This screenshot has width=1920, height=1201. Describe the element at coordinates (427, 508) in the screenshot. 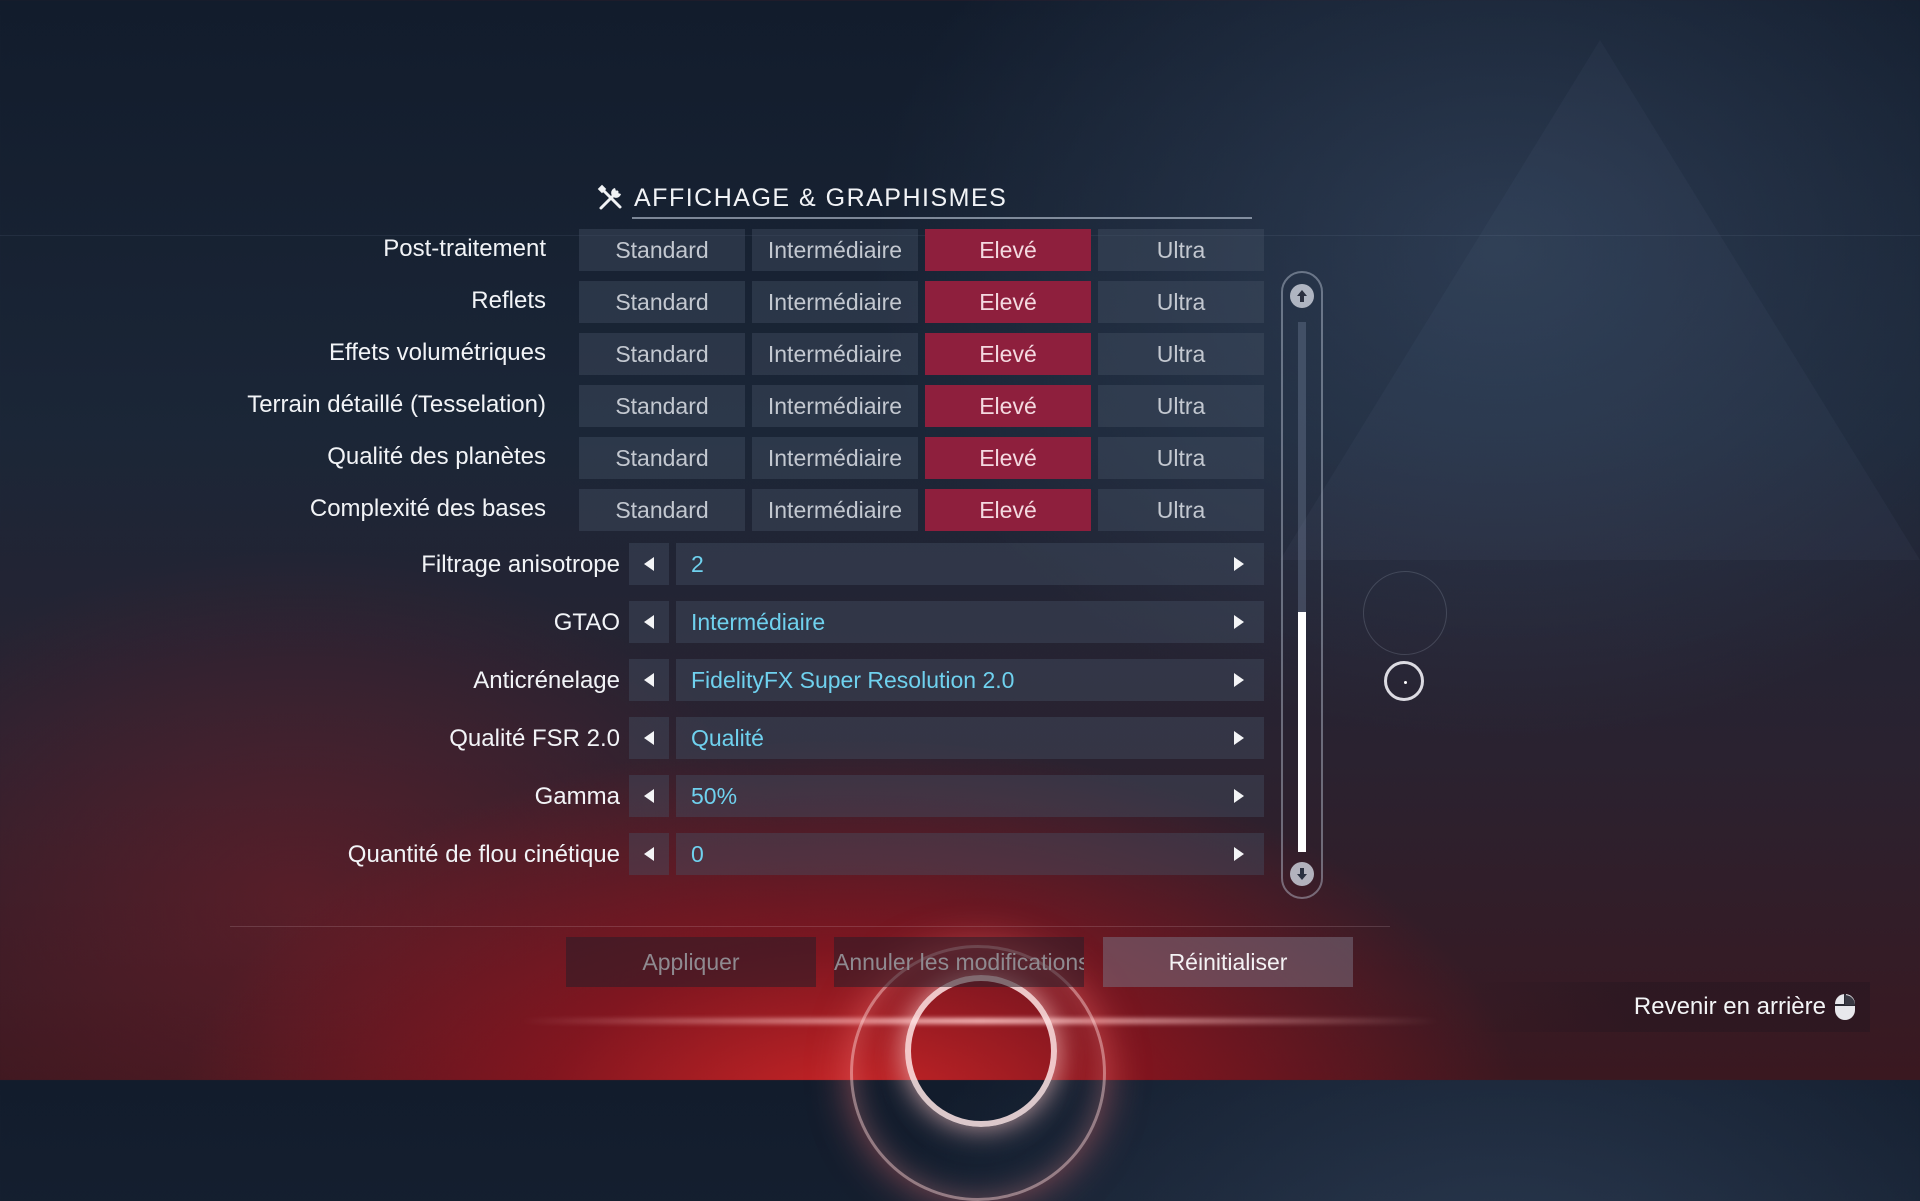

I see `setting-label: Complexité des bases` at that location.